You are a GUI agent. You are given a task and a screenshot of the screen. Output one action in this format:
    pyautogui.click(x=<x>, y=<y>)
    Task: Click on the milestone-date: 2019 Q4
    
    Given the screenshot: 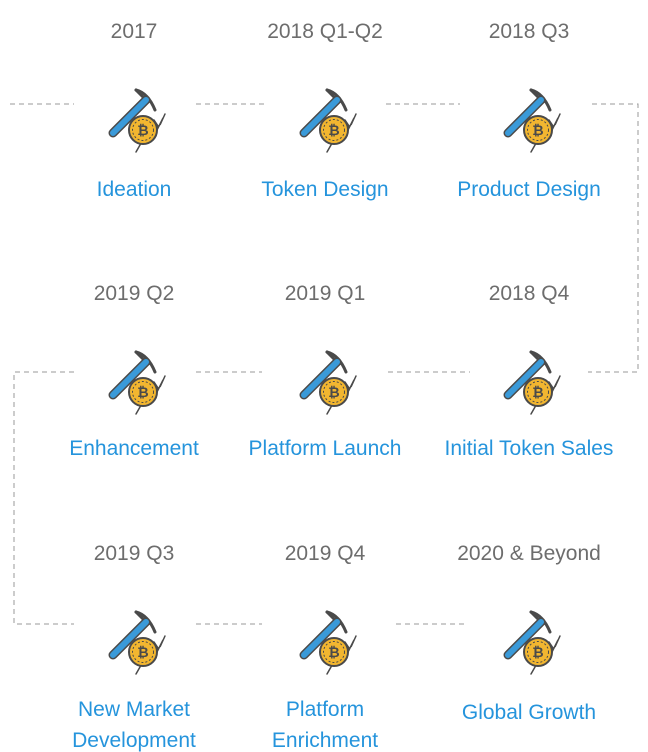 What is the action you would take?
    pyautogui.click(x=325, y=553)
    